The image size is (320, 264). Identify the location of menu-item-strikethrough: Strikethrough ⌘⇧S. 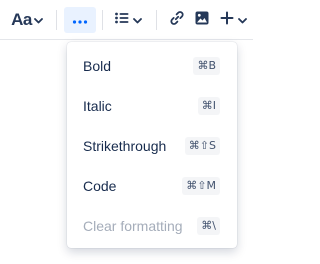
(152, 146).